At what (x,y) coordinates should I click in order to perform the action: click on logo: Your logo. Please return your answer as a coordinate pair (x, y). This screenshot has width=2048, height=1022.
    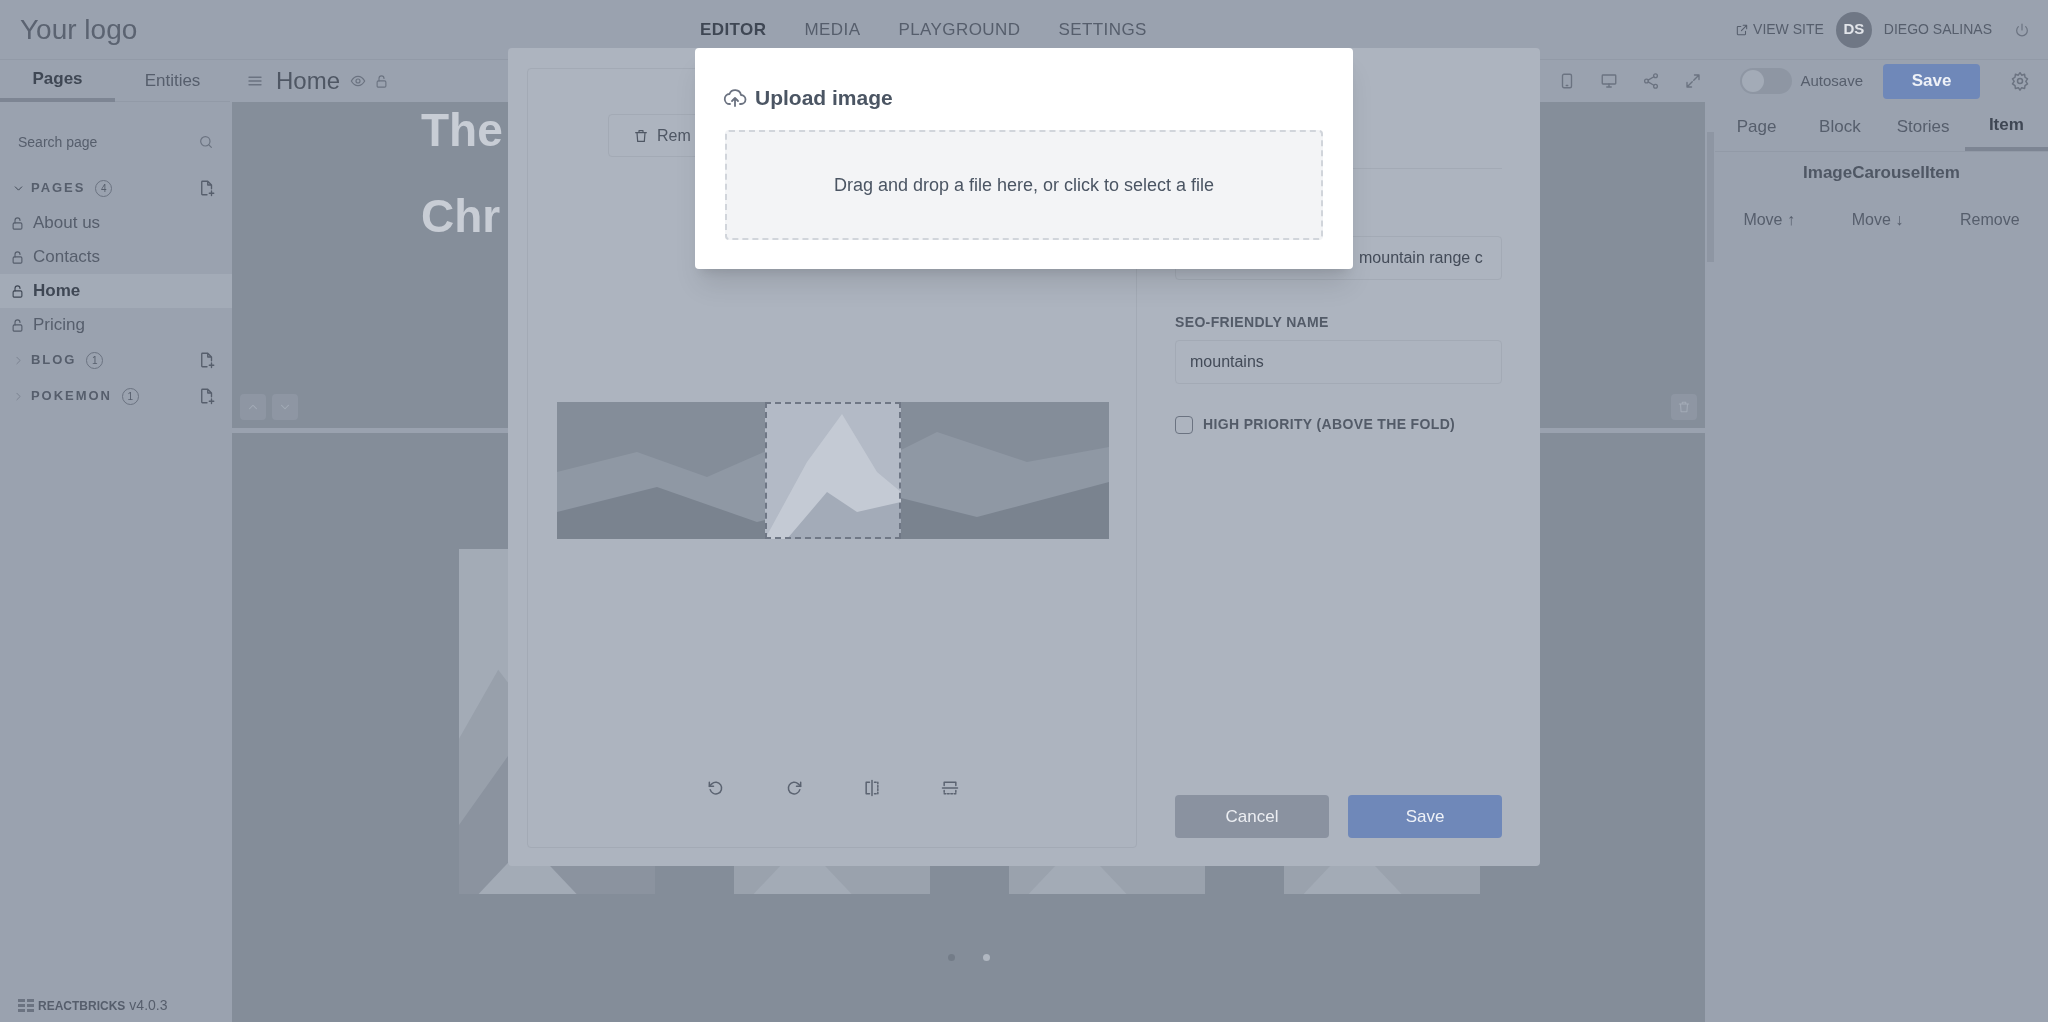
    Looking at the image, I should click on (350, 29).